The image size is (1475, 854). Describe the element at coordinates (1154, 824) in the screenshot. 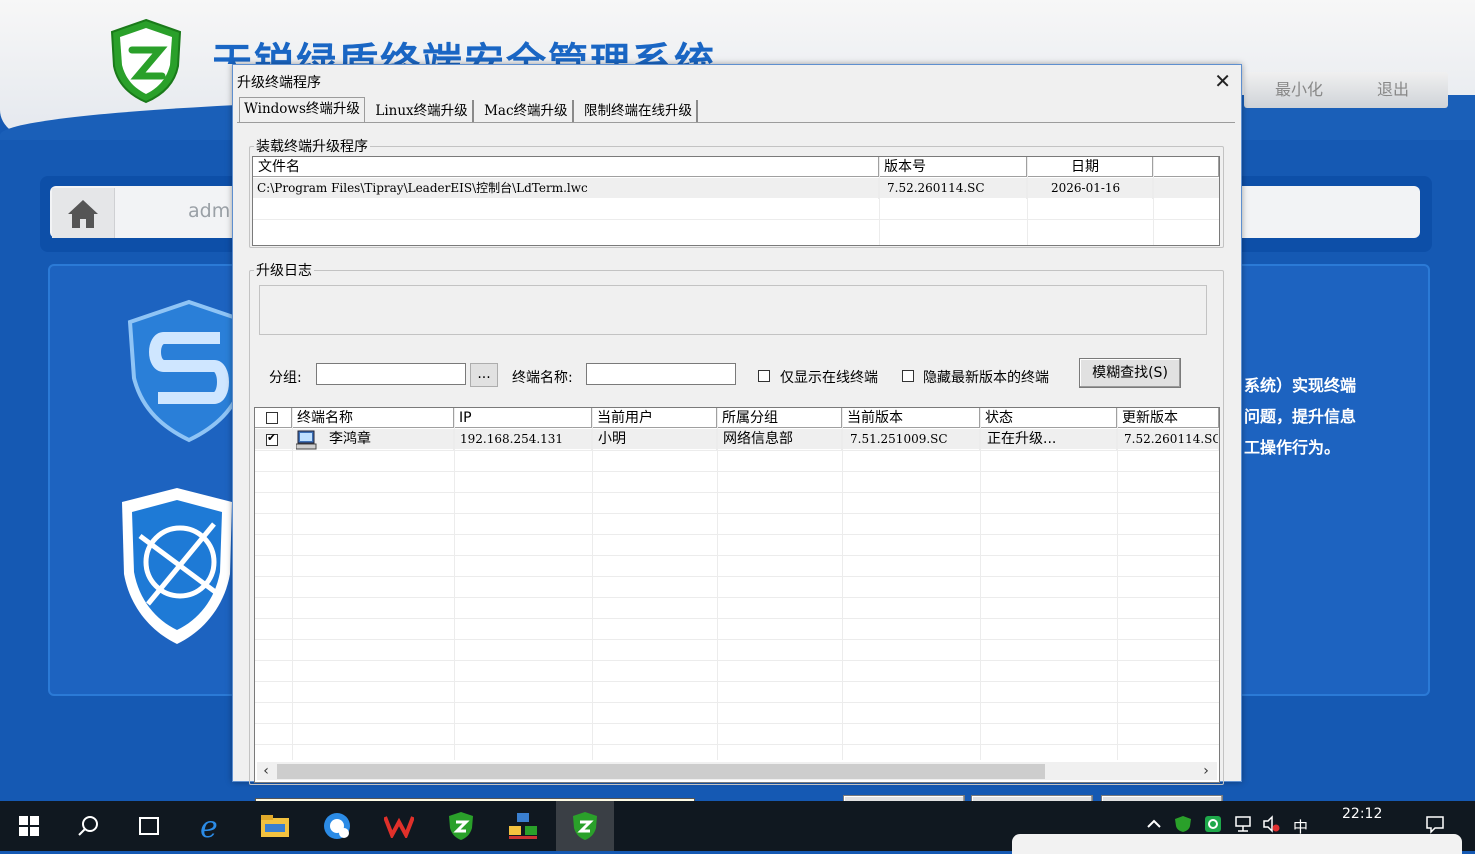

I see `tray-chevron-up-icon` at that location.